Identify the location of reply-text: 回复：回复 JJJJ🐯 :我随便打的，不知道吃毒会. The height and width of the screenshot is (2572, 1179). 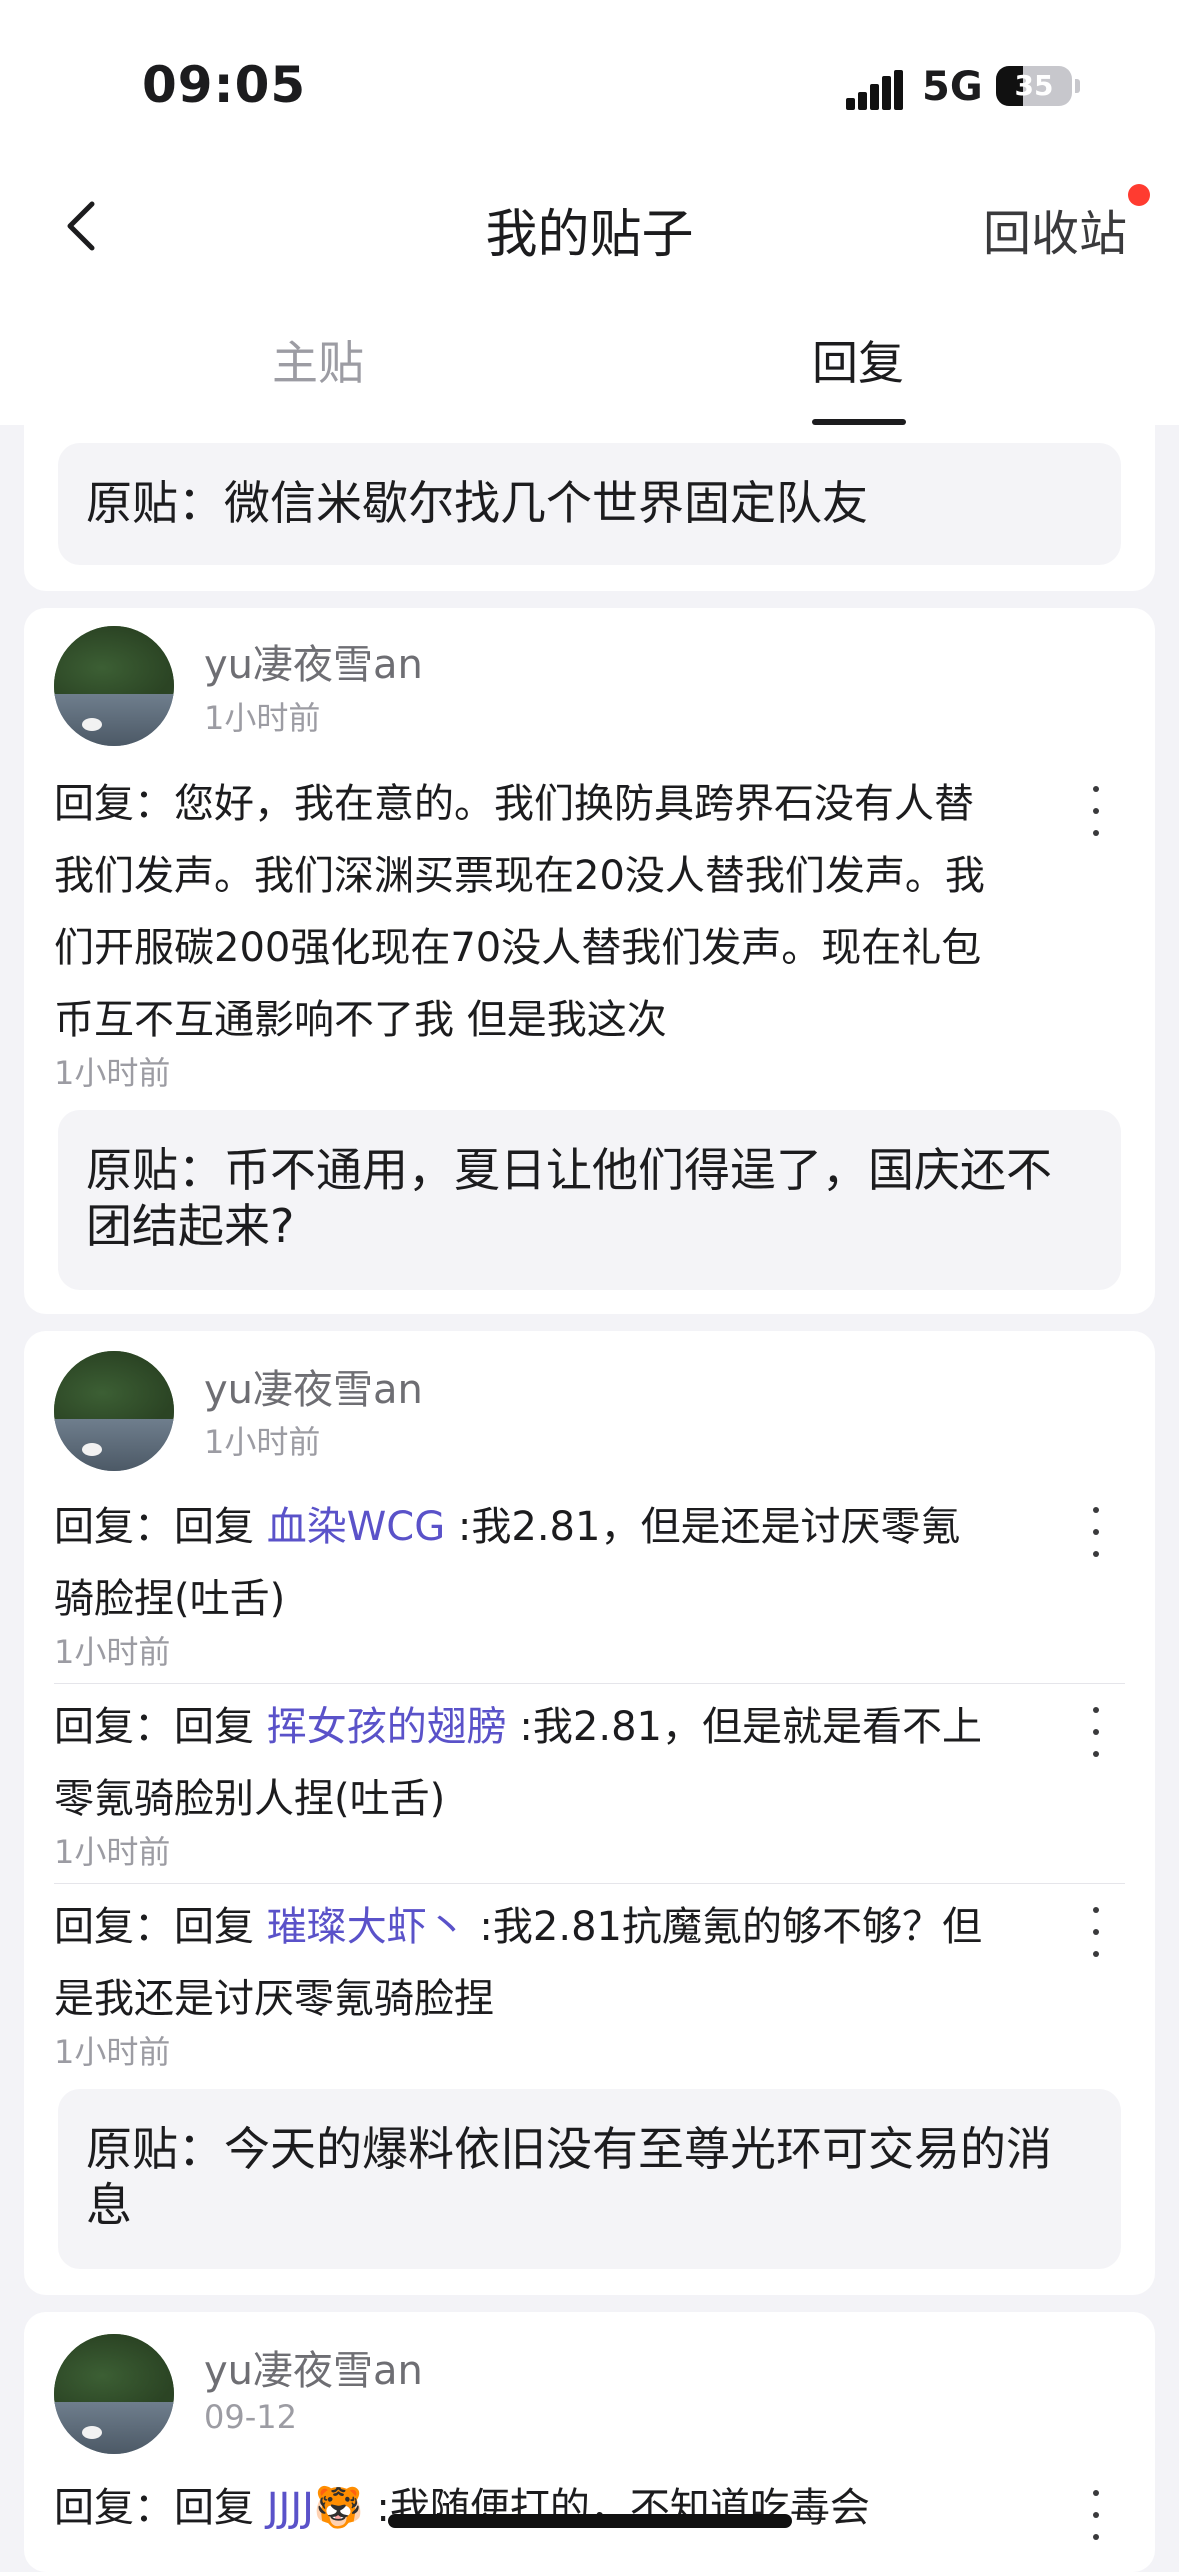
(524, 2508).